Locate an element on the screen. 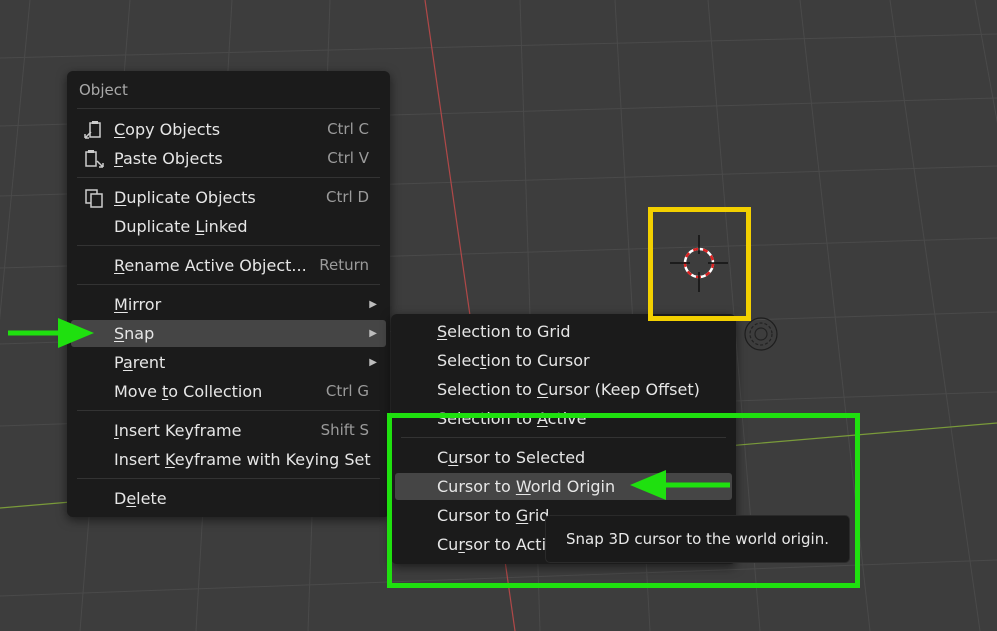 The image size is (997, 631). paste-icon is located at coordinates (94, 159).